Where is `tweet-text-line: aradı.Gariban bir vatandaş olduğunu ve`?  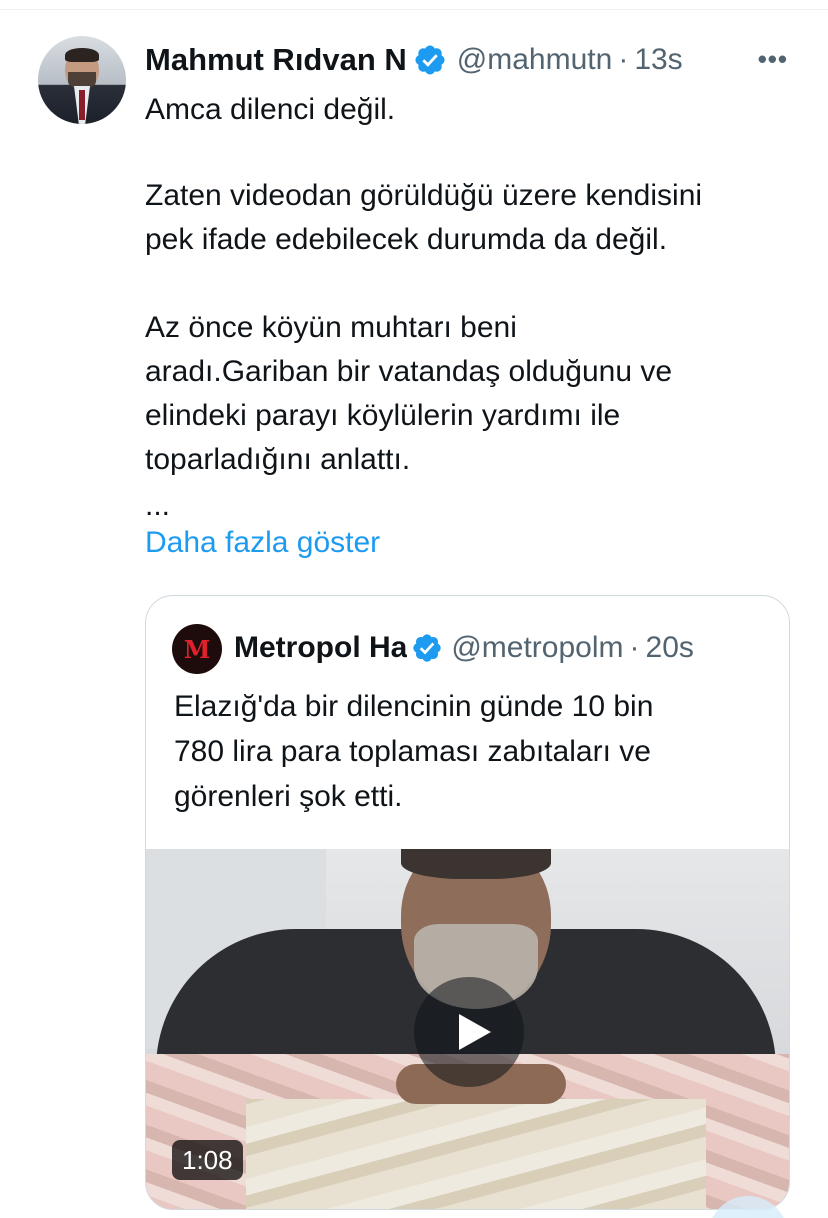 tweet-text-line: aradı.Gariban bir vatandaş olduğunu ve is located at coordinates (409, 371).